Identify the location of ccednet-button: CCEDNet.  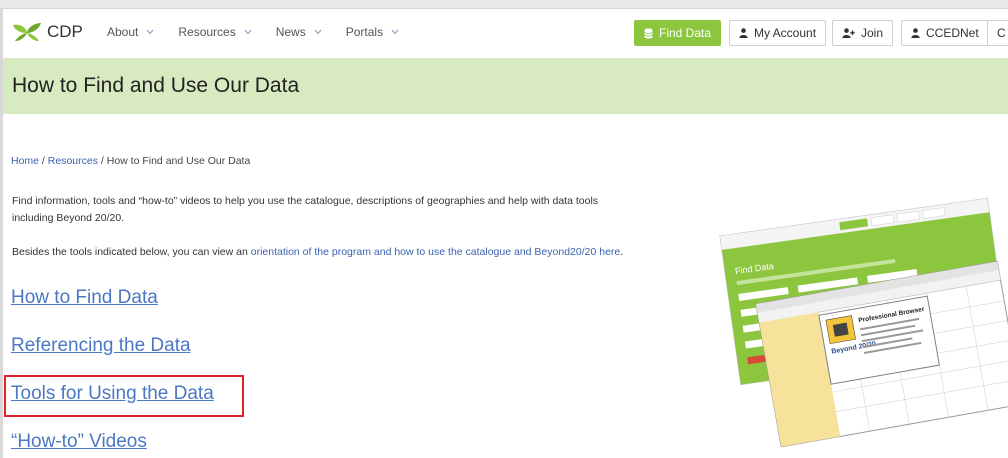
(945, 33).